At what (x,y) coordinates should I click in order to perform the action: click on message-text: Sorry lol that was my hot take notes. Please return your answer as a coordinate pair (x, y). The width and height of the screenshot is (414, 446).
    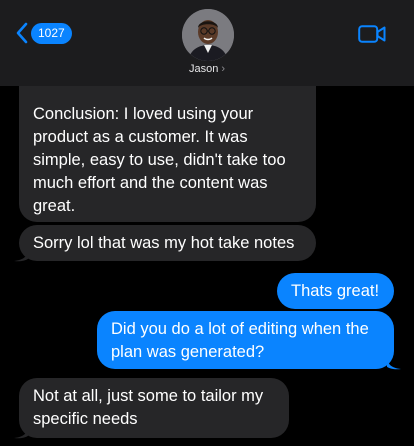
    Looking at the image, I should click on (164, 243).